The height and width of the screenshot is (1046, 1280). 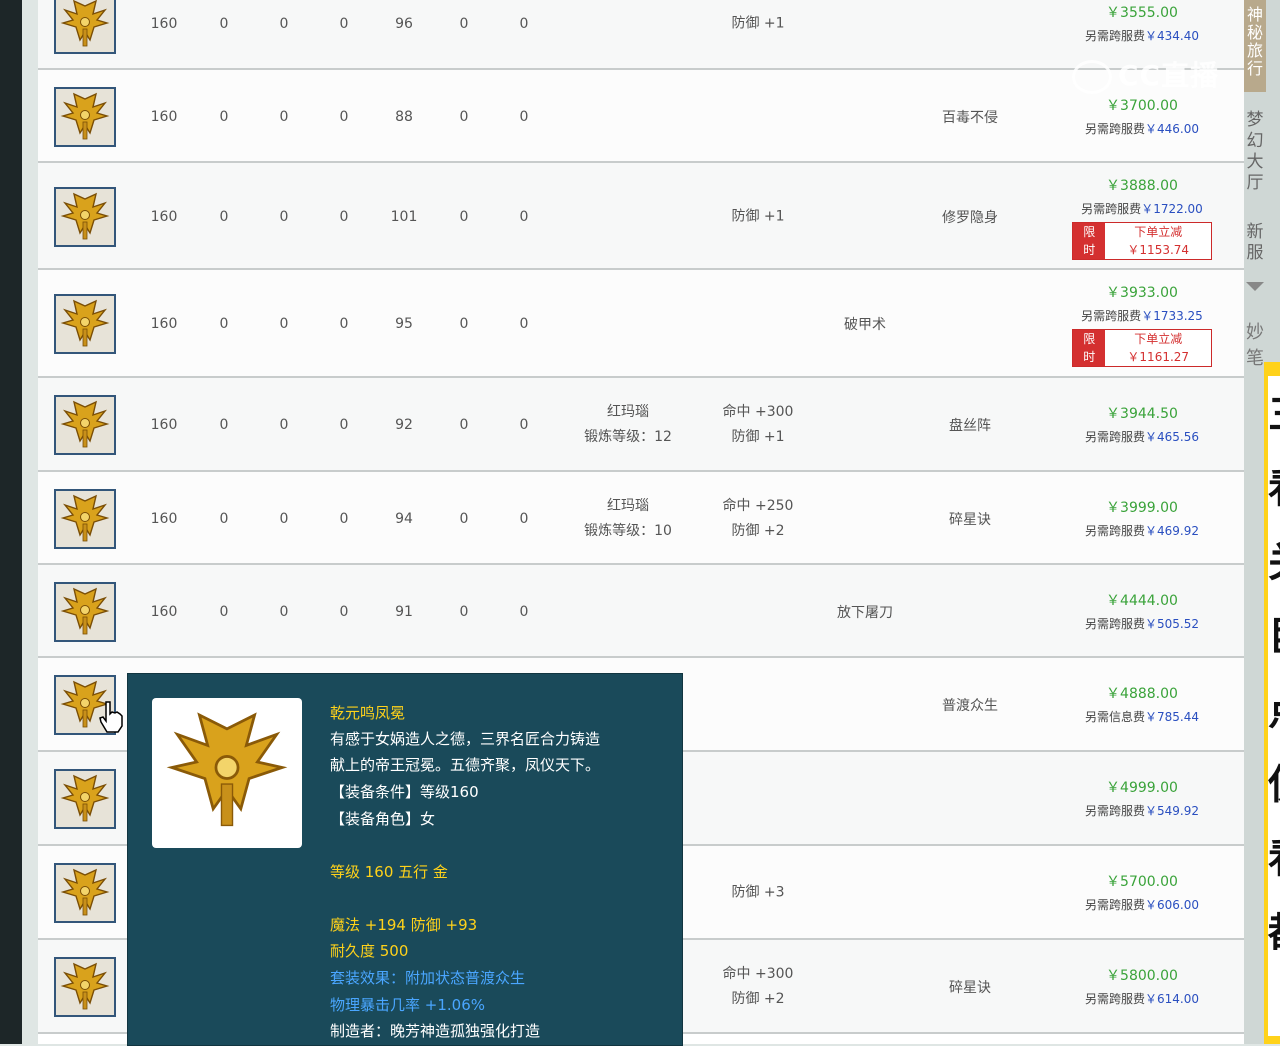 I want to click on tooltip-durability: 耐久度 500, so click(x=369, y=951).